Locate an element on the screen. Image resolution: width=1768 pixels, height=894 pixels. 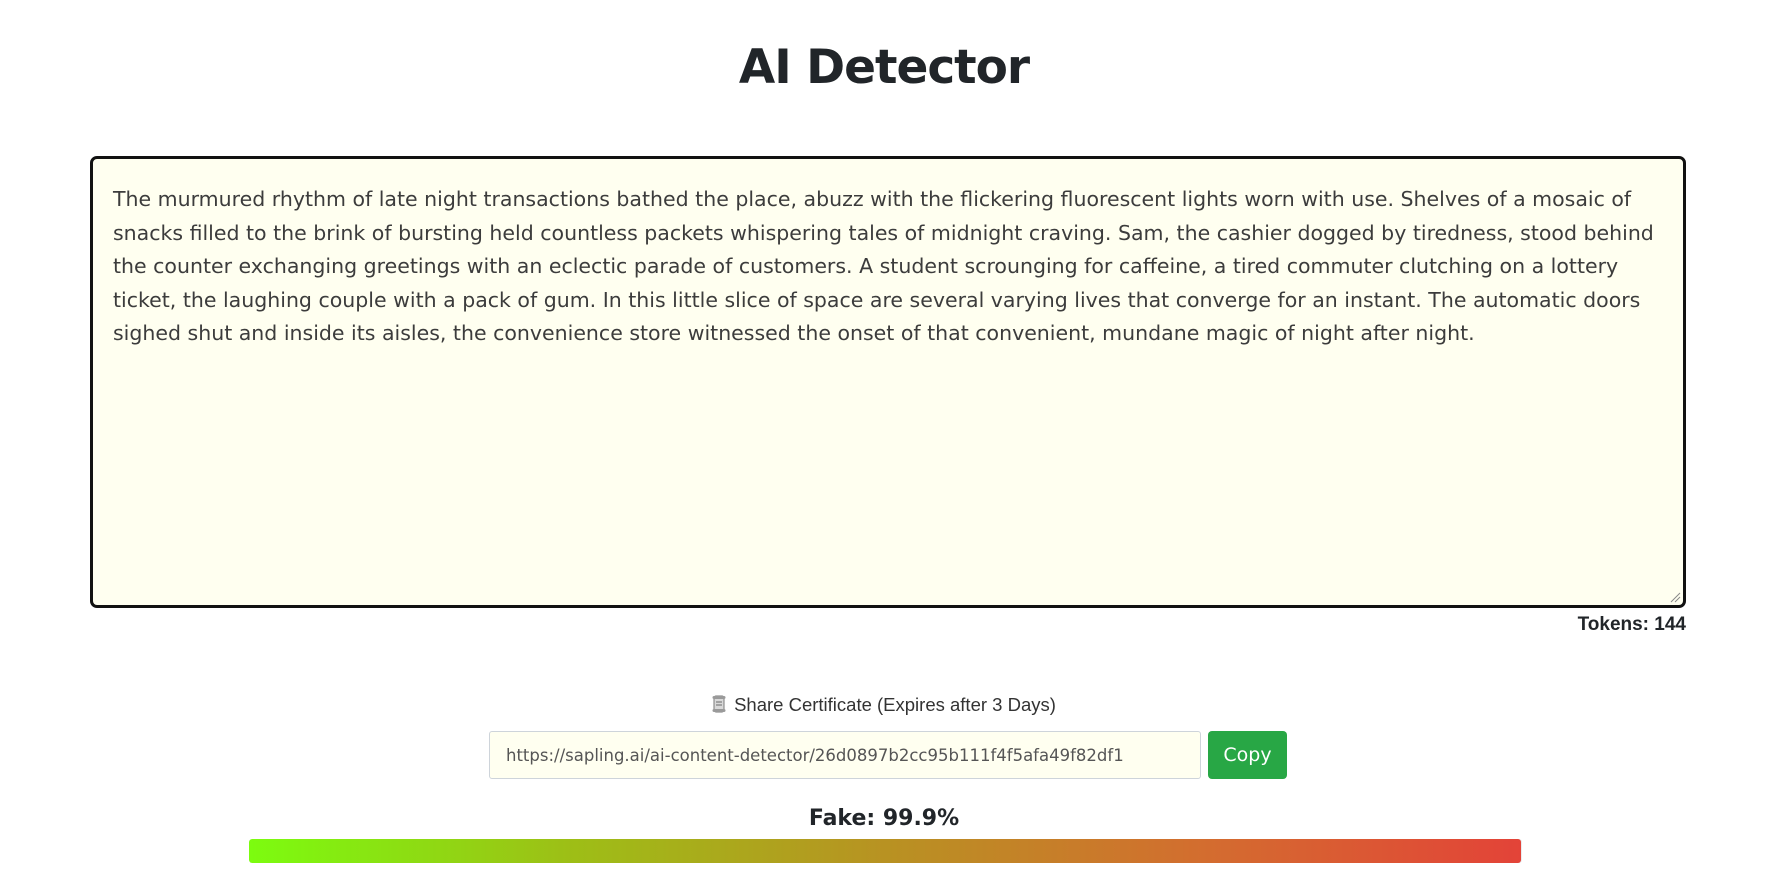
scroll-icon is located at coordinates (719, 704).